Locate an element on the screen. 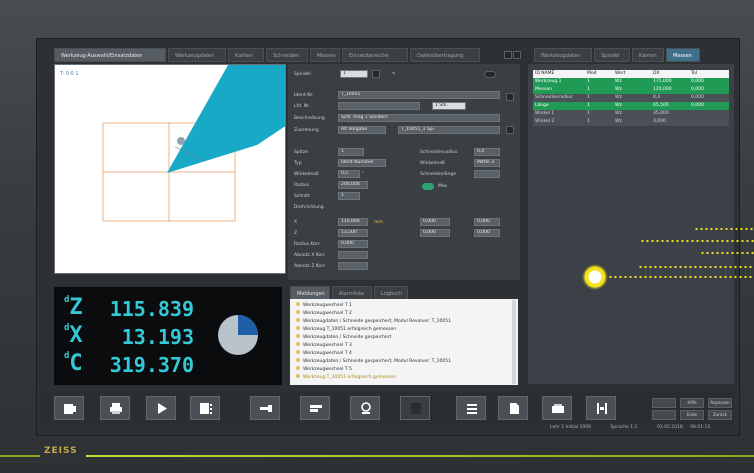 This screenshot has height=473, width=754. tab-alarmliste: Alarmliste is located at coordinates (352, 293).